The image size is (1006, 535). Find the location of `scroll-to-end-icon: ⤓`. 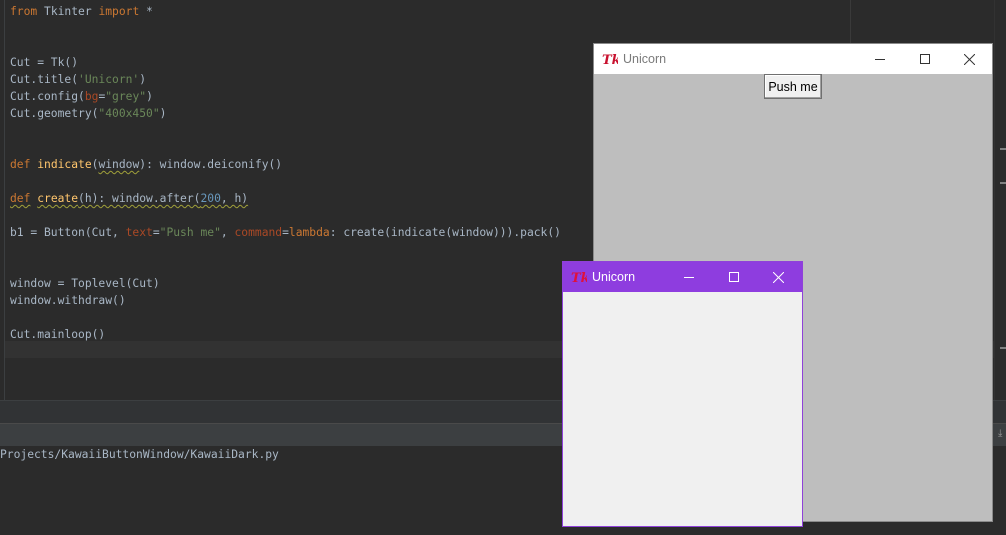

scroll-to-end-icon: ⤓ is located at coordinates (1000, 433).